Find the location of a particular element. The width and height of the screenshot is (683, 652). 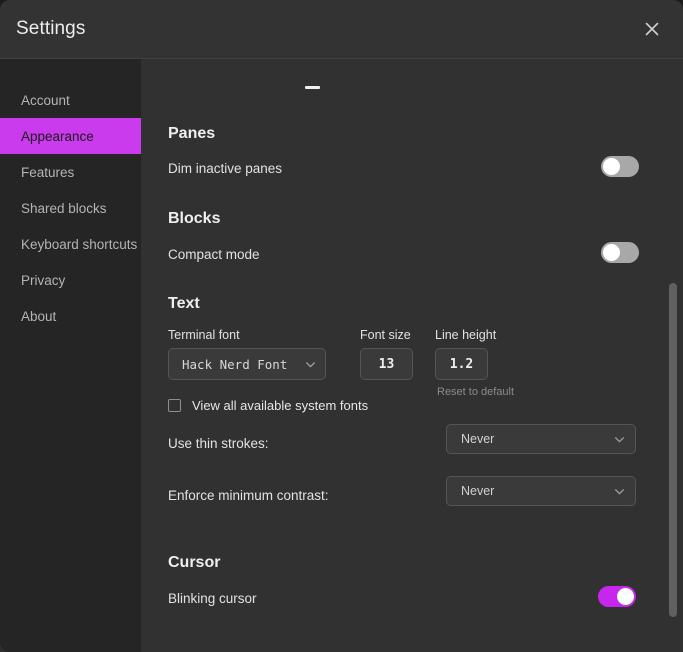

view-all-fonts-row: View all available system fonts is located at coordinates (268, 405).